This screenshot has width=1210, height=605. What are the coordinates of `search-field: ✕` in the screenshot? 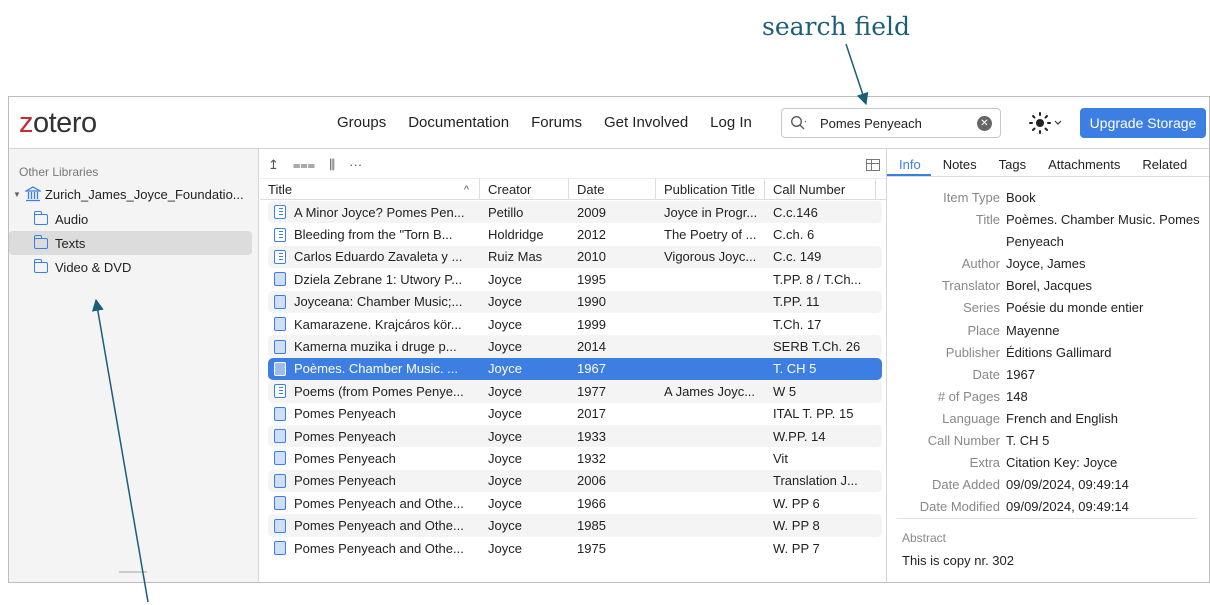 It's located at (891, 123).